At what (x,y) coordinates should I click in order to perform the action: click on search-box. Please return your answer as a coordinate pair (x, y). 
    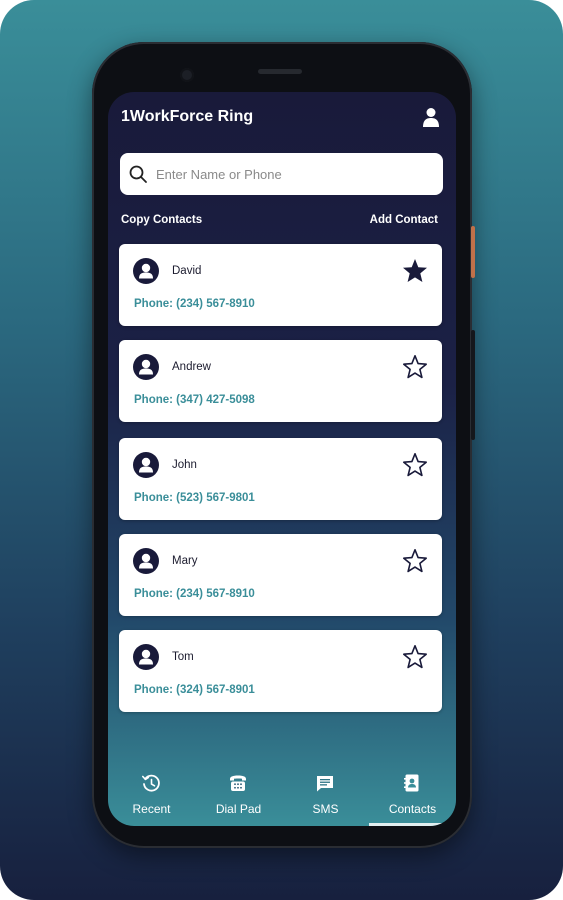
    Looking at the image, I should click on (281, 174).